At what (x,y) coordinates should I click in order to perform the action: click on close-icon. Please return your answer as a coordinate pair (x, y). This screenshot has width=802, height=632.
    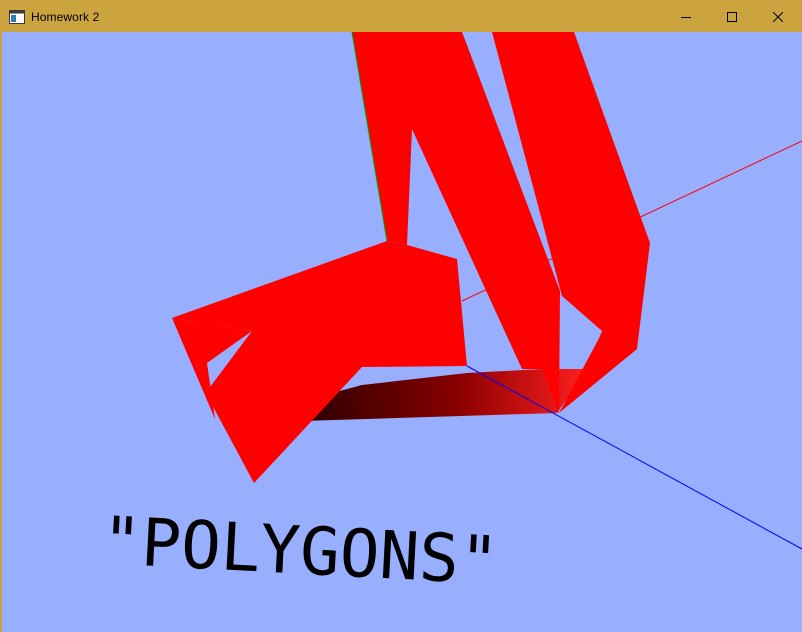
    Looking at the image, I should click on (778, 16).